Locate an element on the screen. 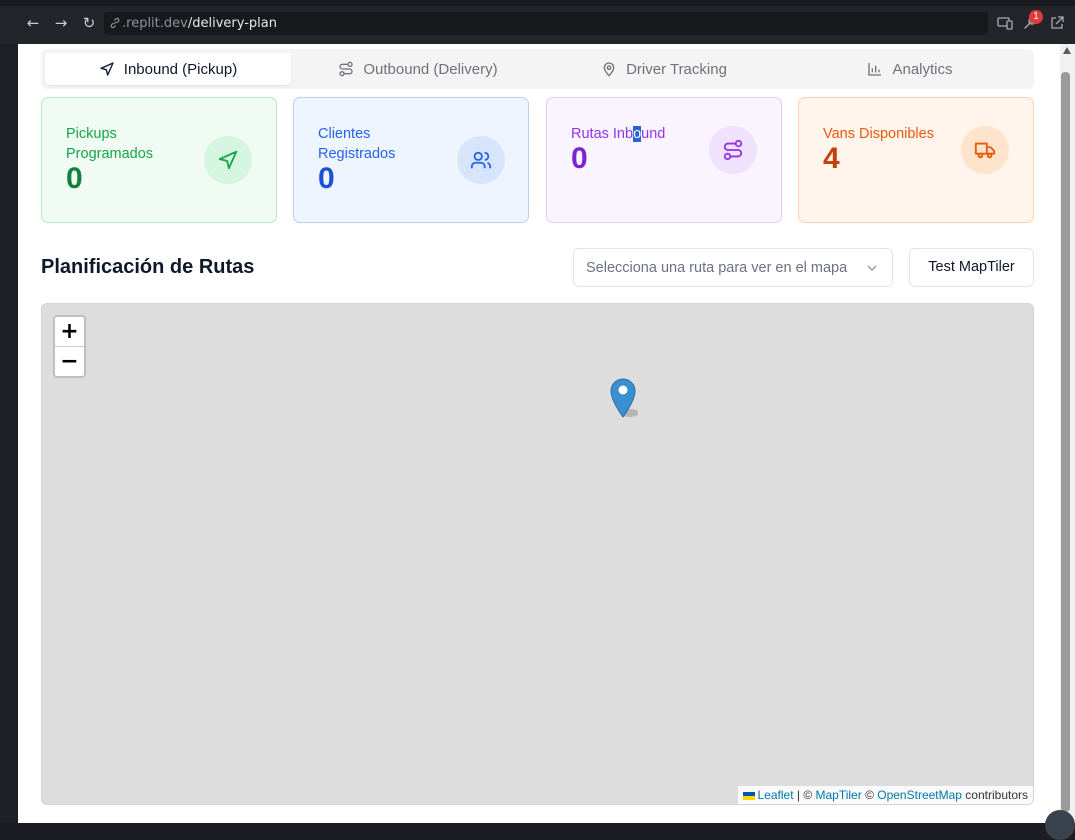  truck-icon is located at coordinates (985, 150).